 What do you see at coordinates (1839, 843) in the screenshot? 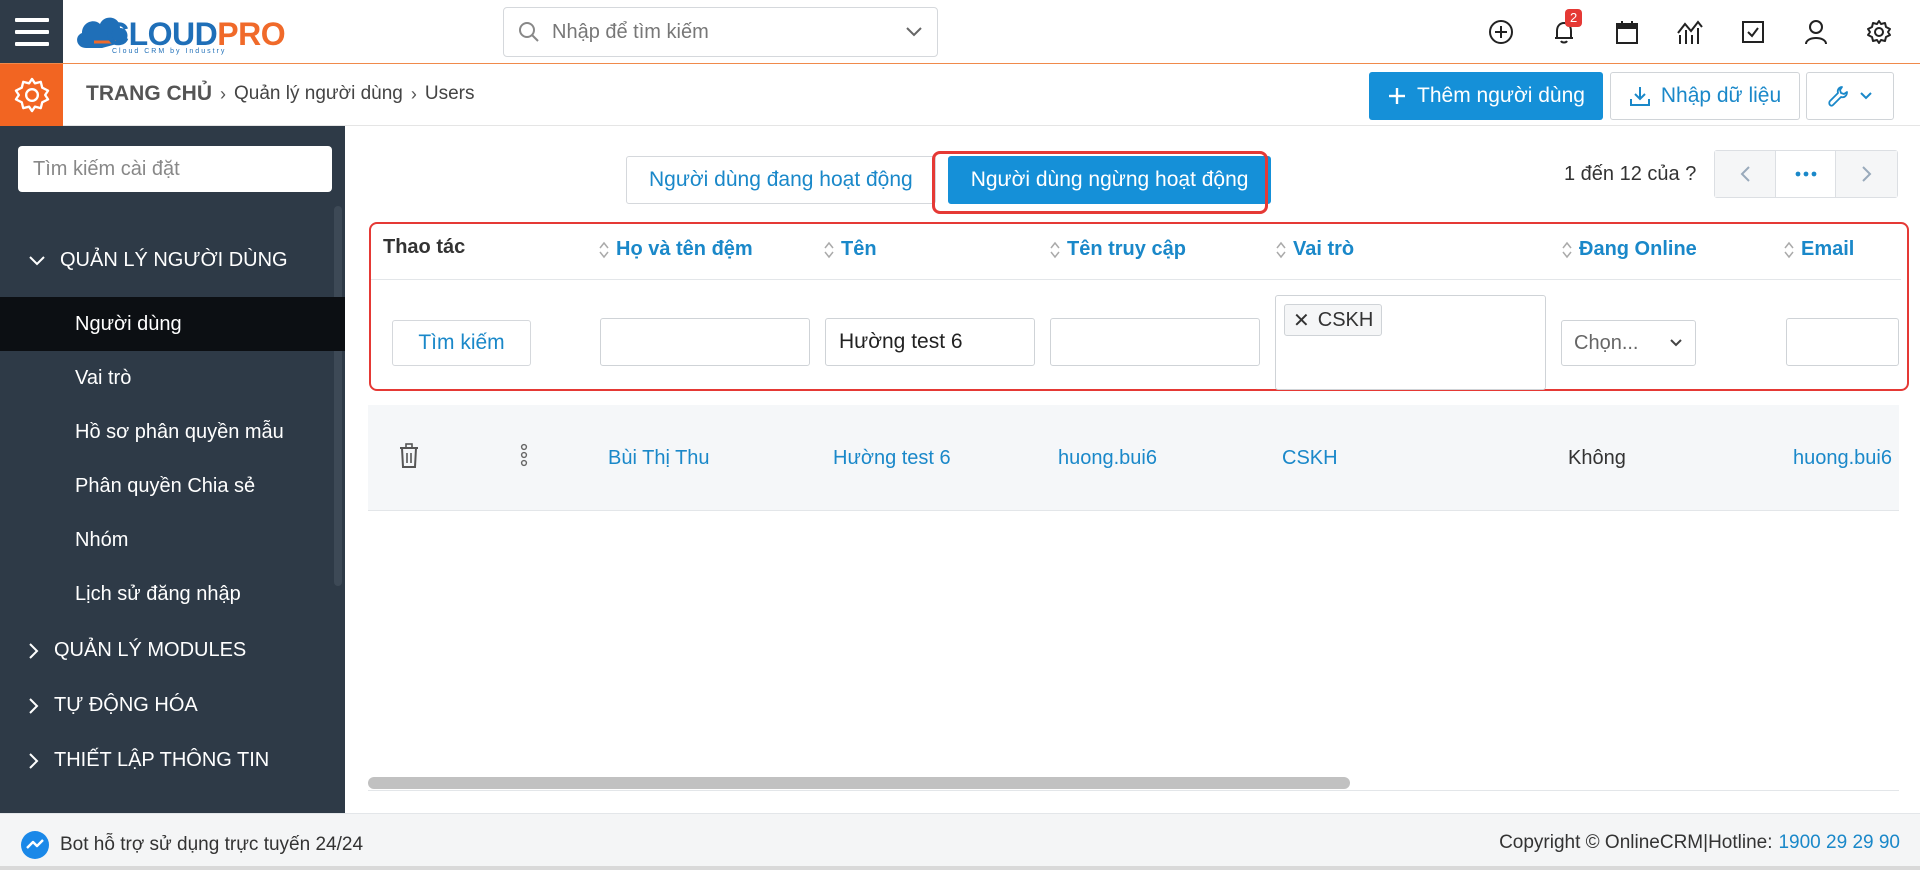
I see `hotline-link: 1900 29 29 90` at bounding box center [1839, 843].